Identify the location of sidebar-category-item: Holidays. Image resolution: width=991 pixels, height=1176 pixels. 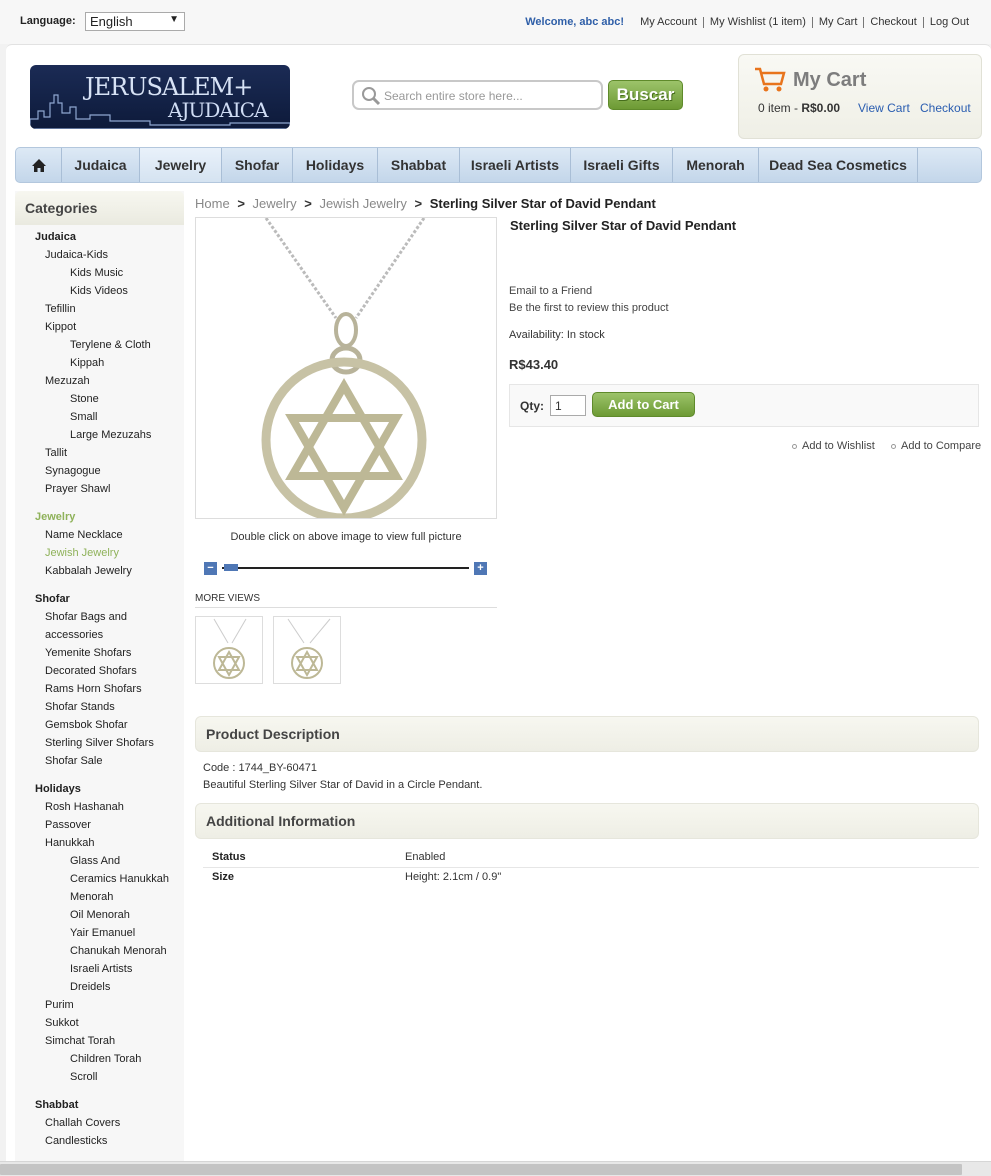
(58, 789).